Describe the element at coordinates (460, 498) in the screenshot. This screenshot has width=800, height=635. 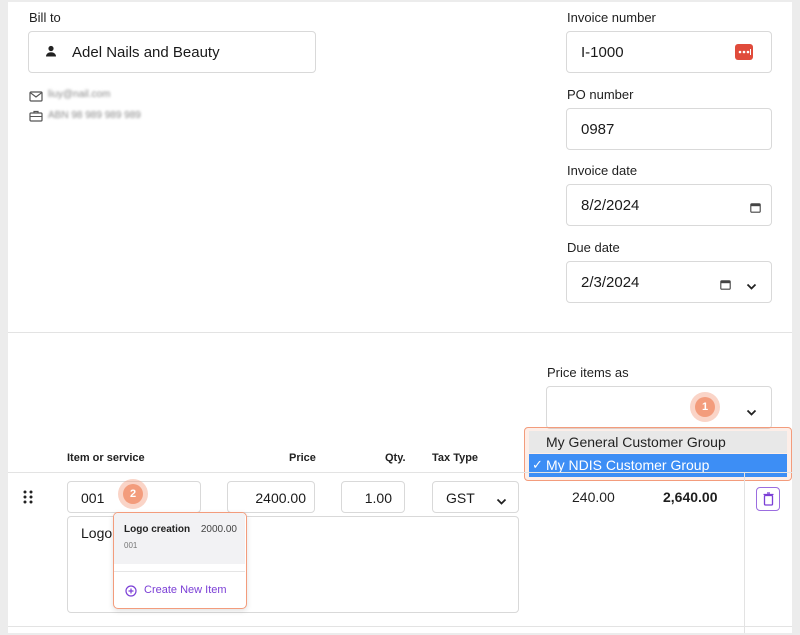
I see `tax-type-value: GST` at that location.